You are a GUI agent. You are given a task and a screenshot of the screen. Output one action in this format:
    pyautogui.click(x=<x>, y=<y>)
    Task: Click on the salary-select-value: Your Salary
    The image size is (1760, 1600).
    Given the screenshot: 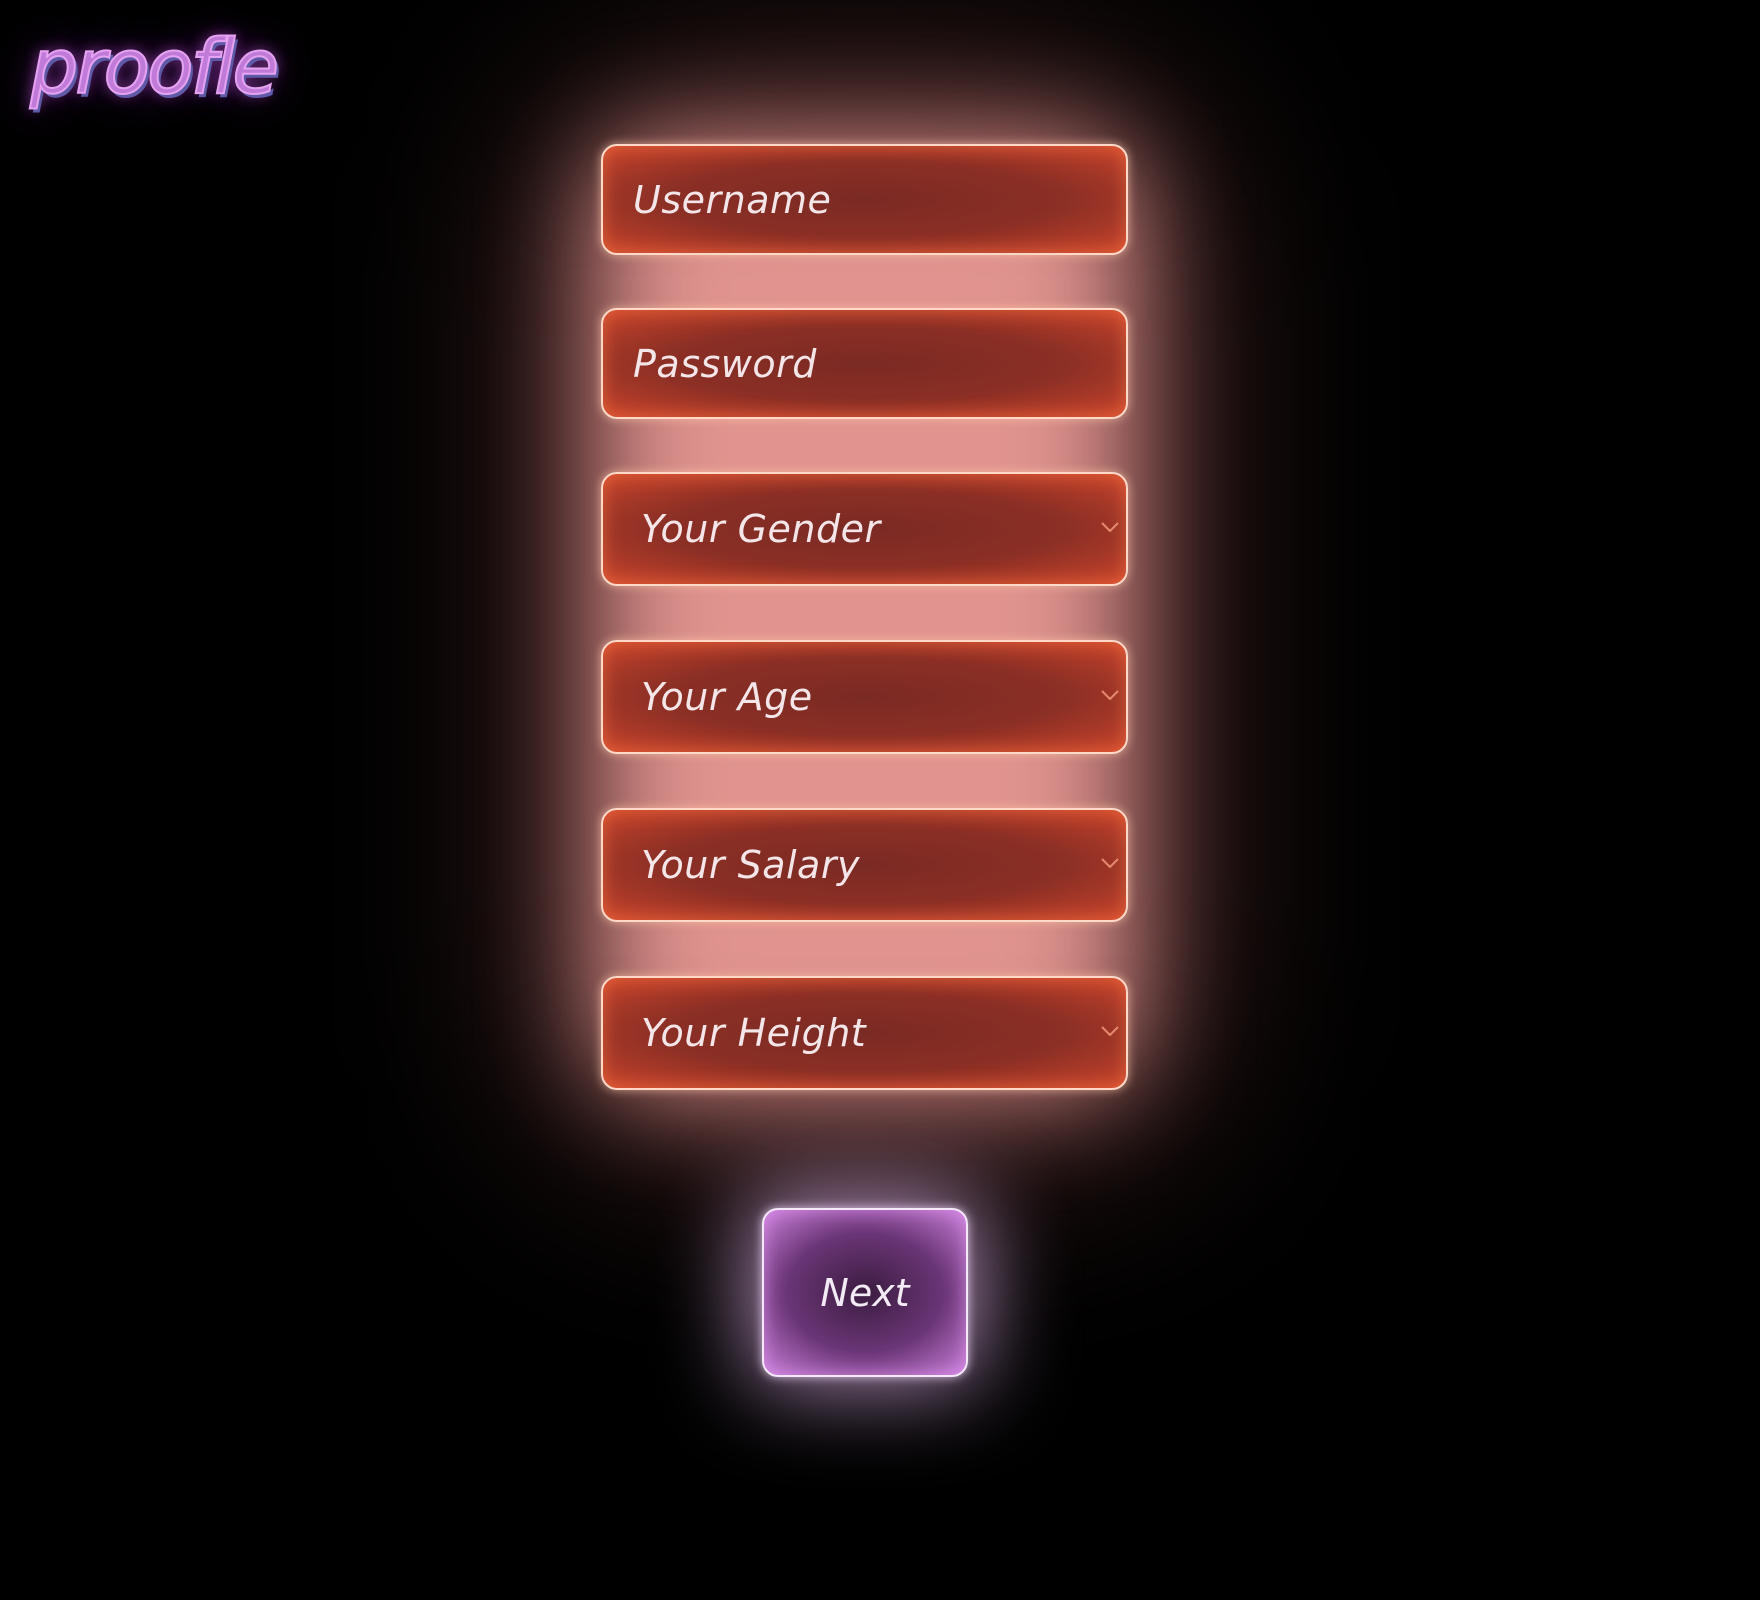 What is the action you would take?
    pyautogui.click(x=750, y=865)
    